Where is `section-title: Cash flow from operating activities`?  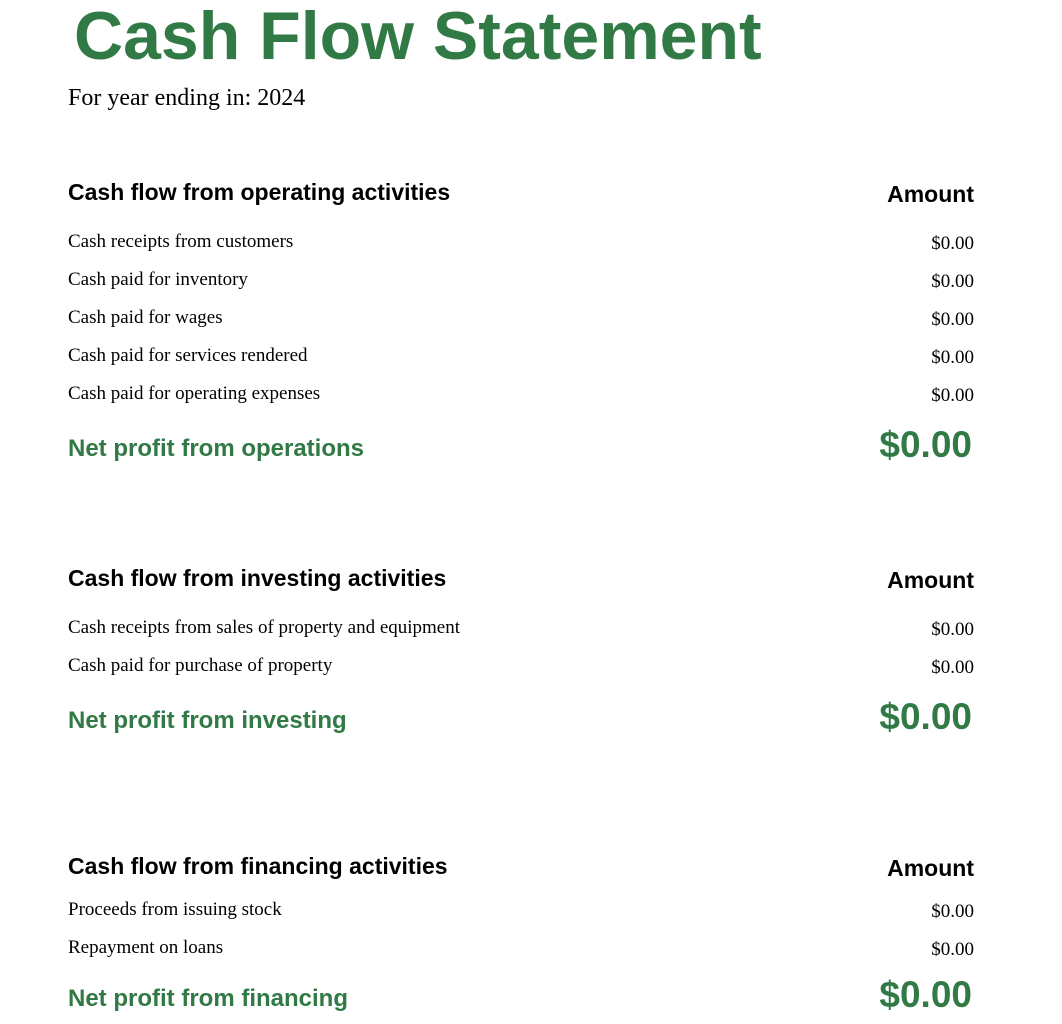 section-title: Cash flow from operating activities is located at coordinates (259, 192).